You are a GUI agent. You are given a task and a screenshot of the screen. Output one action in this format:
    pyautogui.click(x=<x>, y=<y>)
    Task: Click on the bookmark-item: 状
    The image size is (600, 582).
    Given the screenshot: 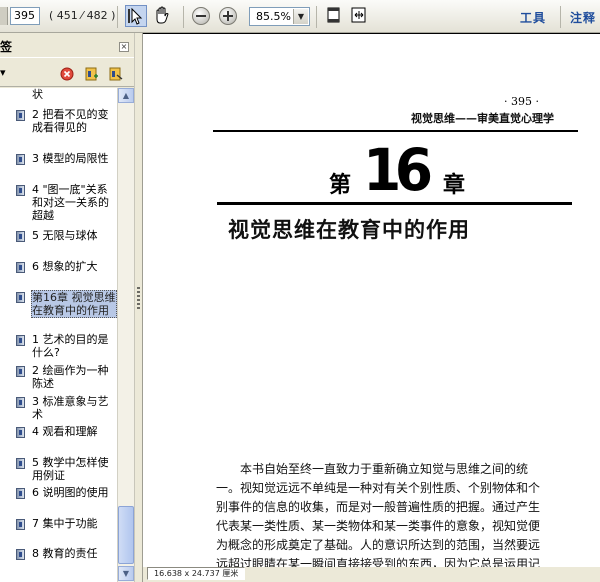 What is the action you would take?
    pyautogui.click(x=59, y=95)
    